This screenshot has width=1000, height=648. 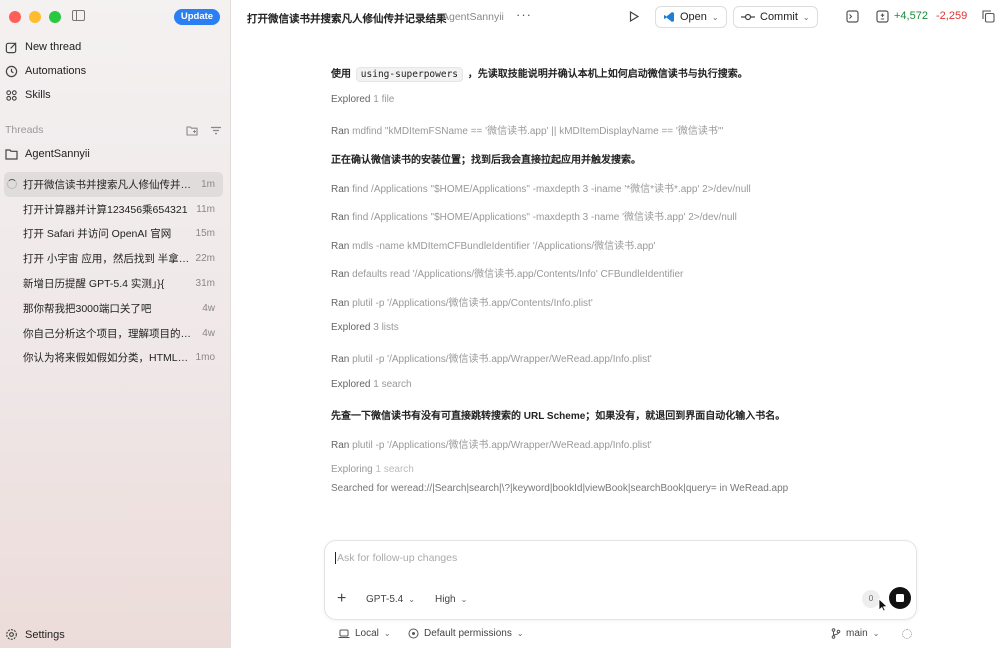 What do you see at coordinates (473, 17) in the screenshot?
I see `project-name: AgentSannyii` at bounding box center [473, 17].